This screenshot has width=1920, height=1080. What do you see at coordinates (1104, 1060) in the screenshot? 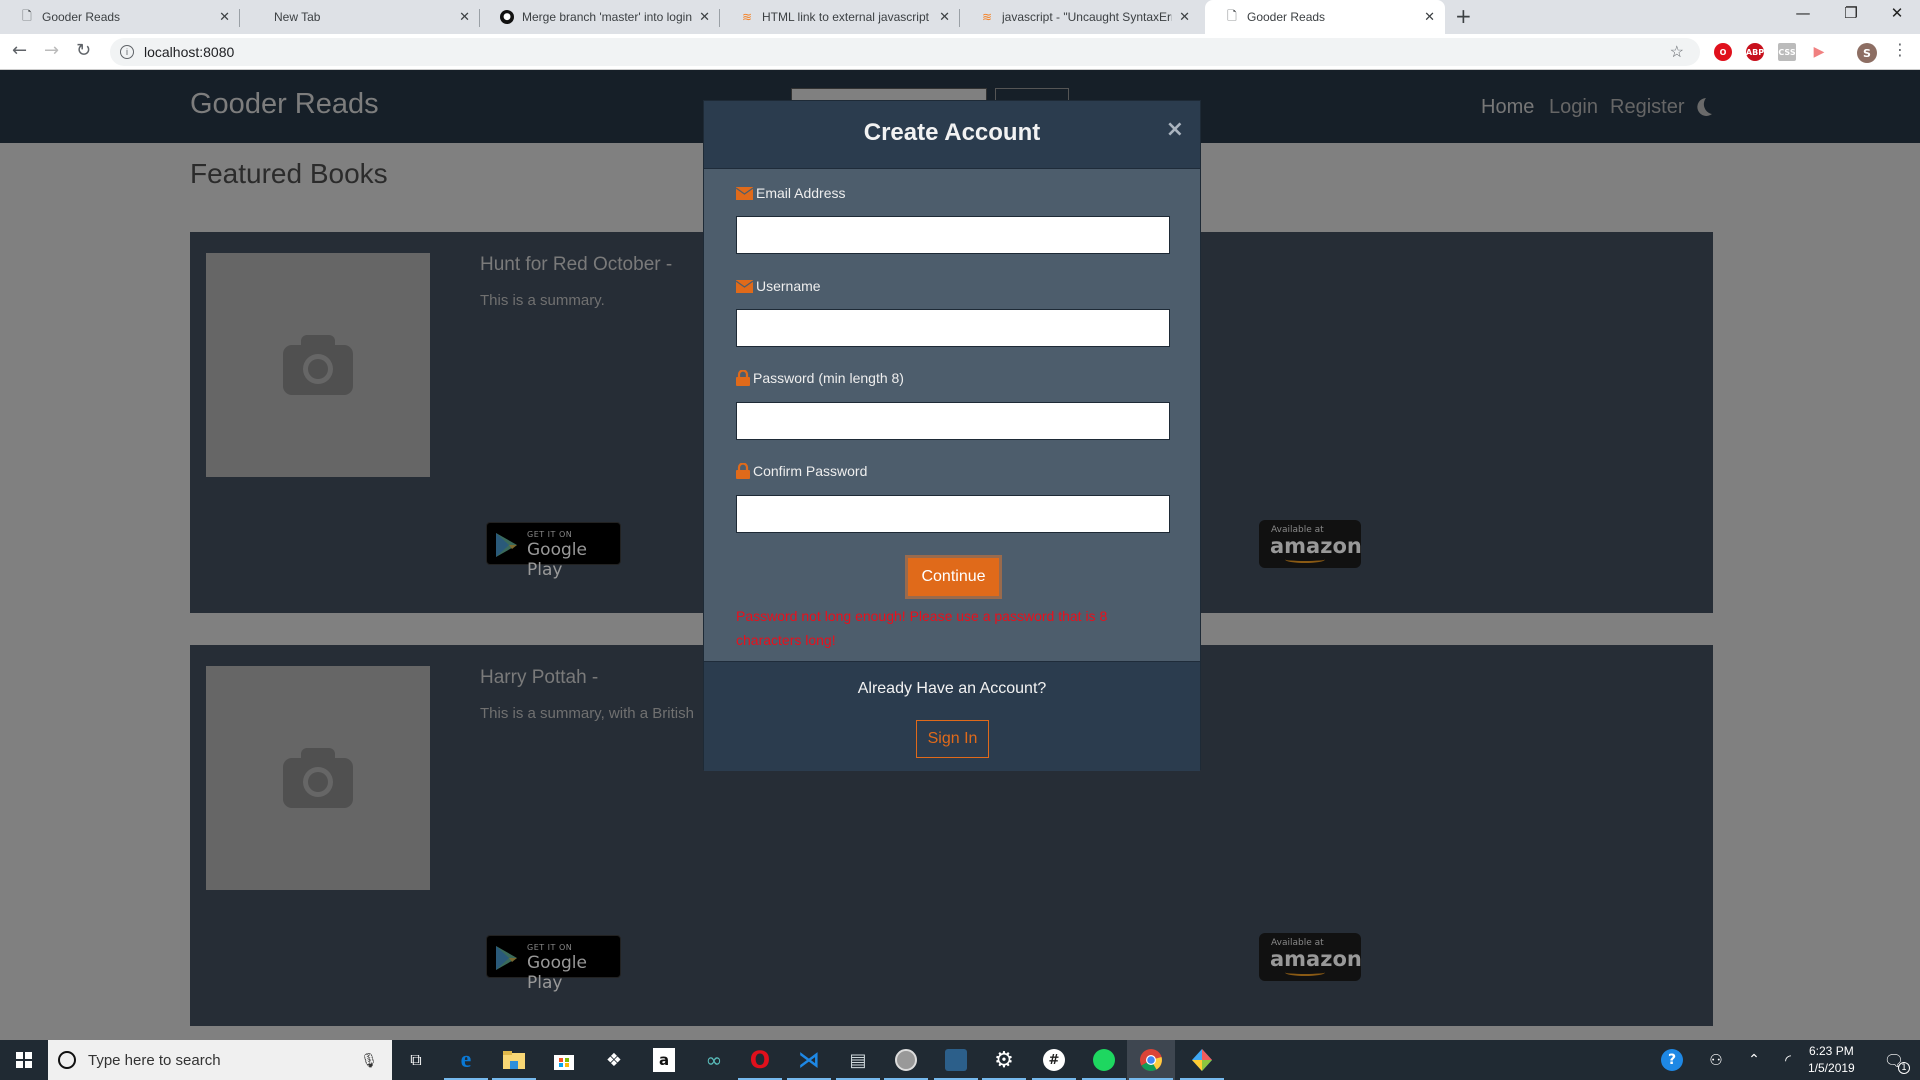
I see `spotify-icon` at bounding box center [1104, 1060].